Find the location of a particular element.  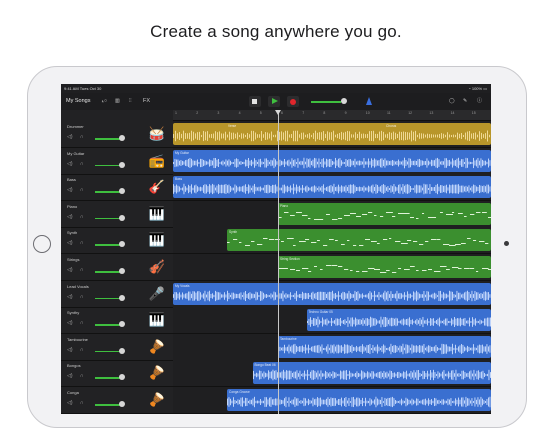

track-lane: Techno Guitar 05 is located at coordinates (332, 320).